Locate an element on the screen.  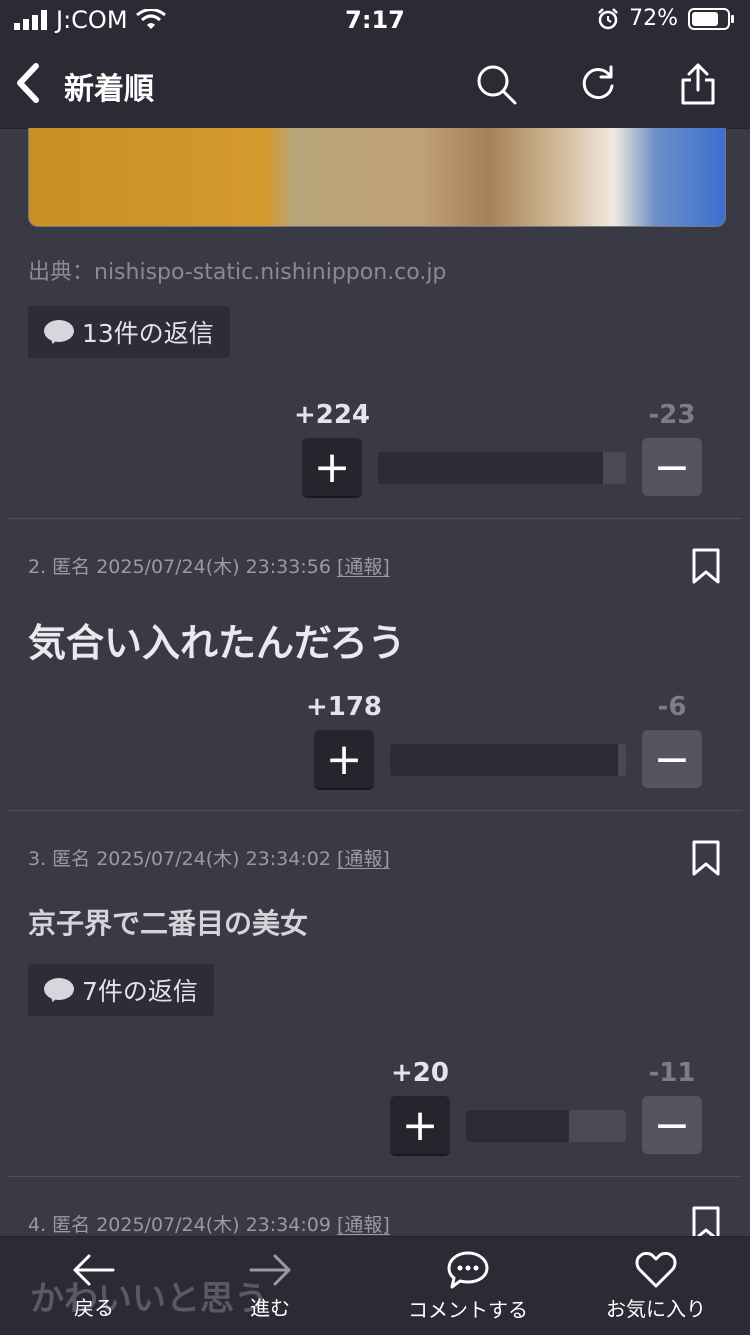
favorite-tab: お気に入り is located at coordinates (656, 1286).